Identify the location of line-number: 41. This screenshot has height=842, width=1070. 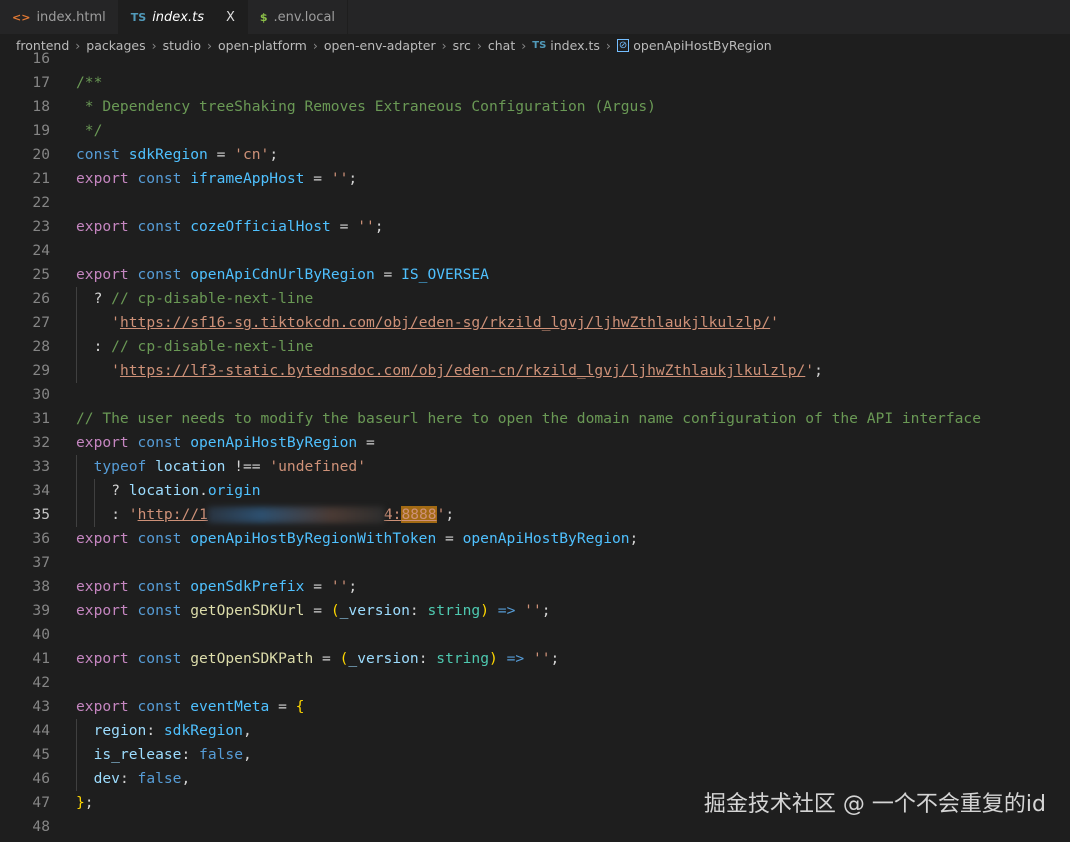
(41, 658).